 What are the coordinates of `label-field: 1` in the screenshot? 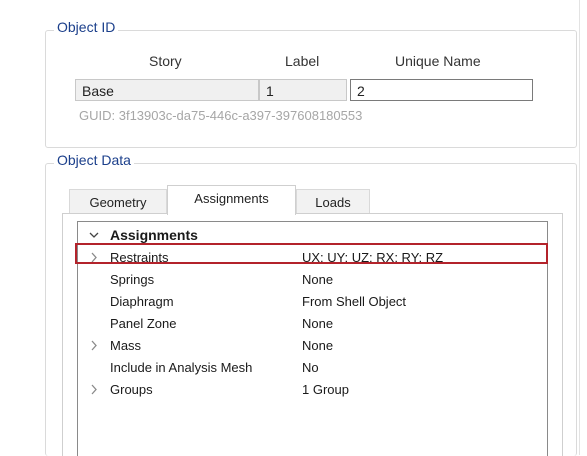 It's located at (303, 90).